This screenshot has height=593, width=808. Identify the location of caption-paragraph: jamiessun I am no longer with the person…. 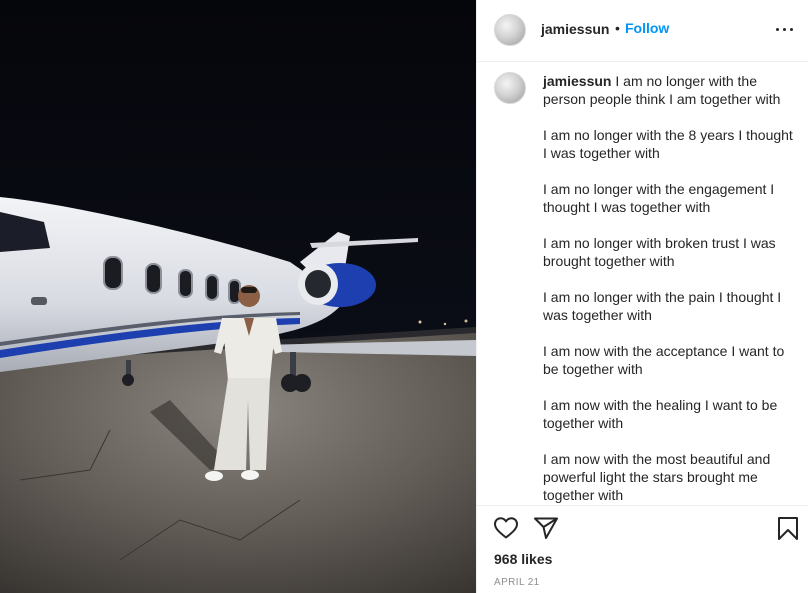
(671, 90).